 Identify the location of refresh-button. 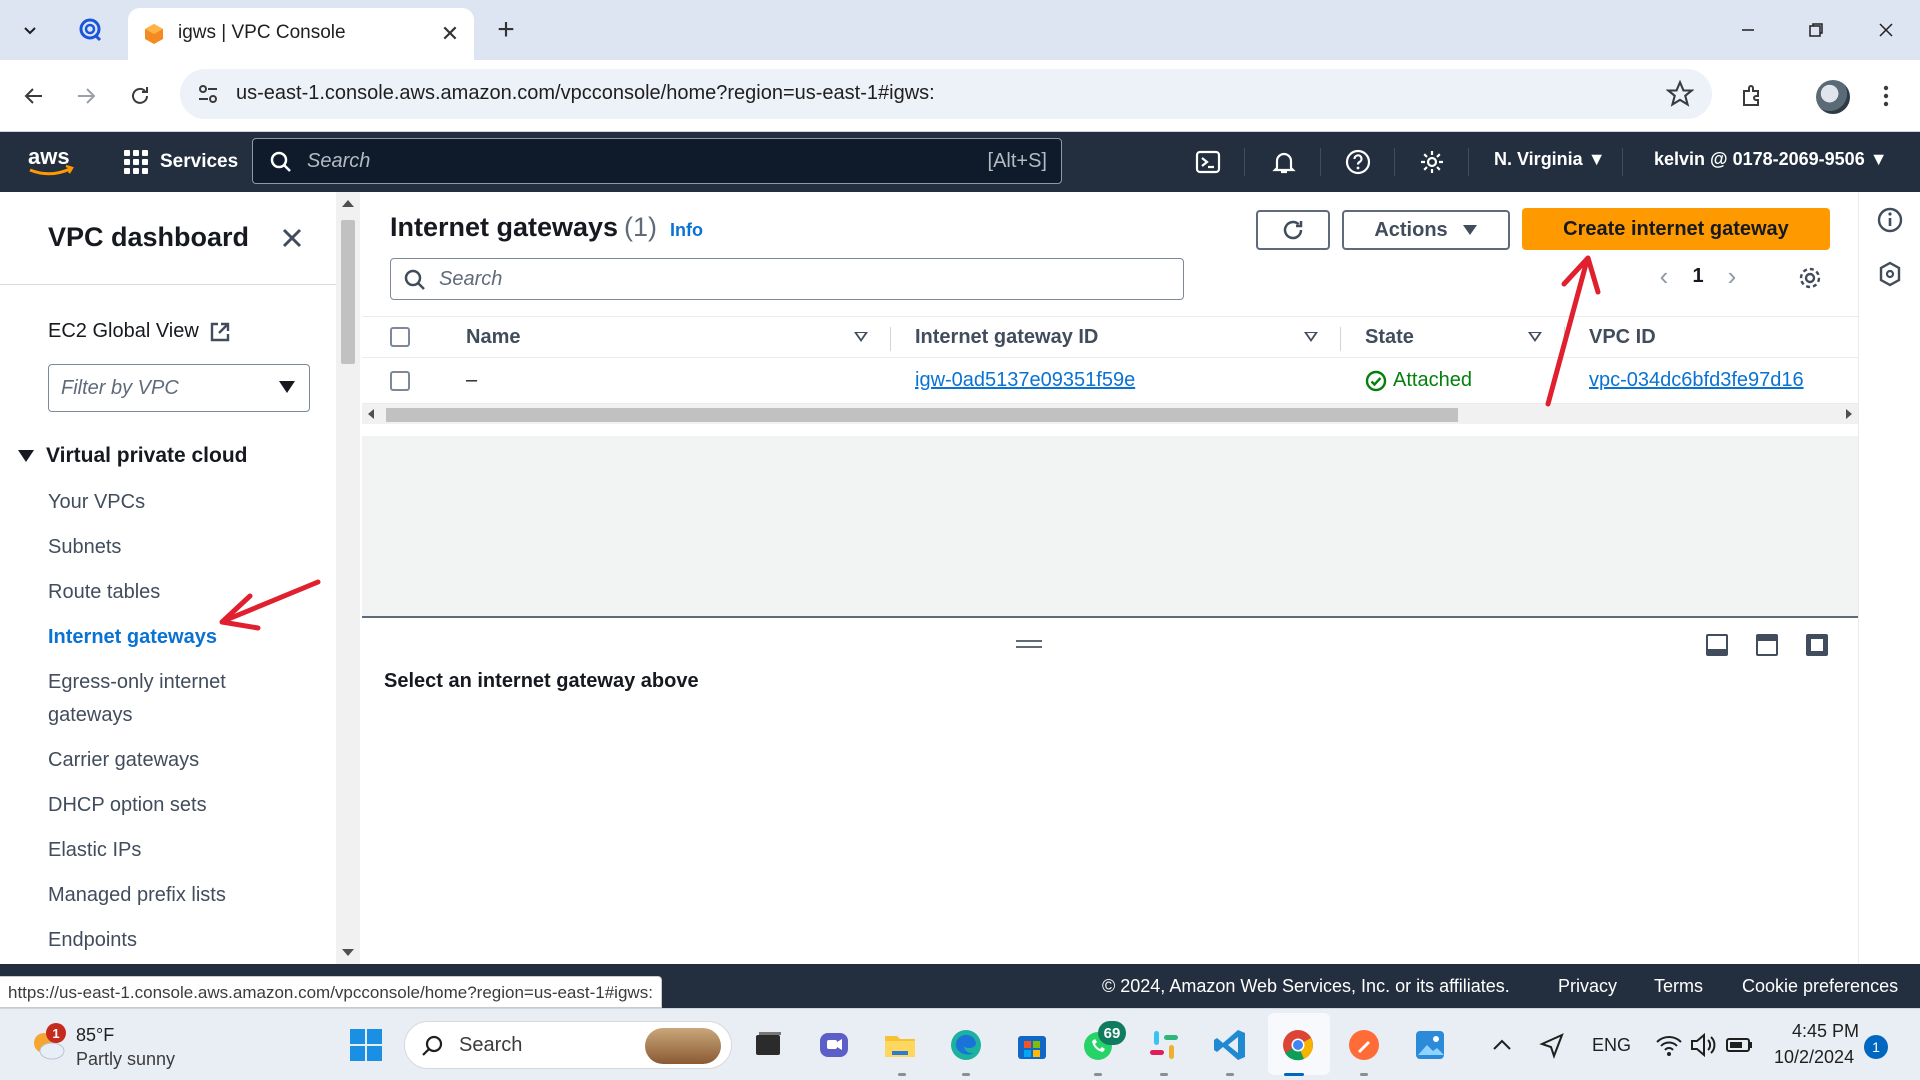
(1293, 230).